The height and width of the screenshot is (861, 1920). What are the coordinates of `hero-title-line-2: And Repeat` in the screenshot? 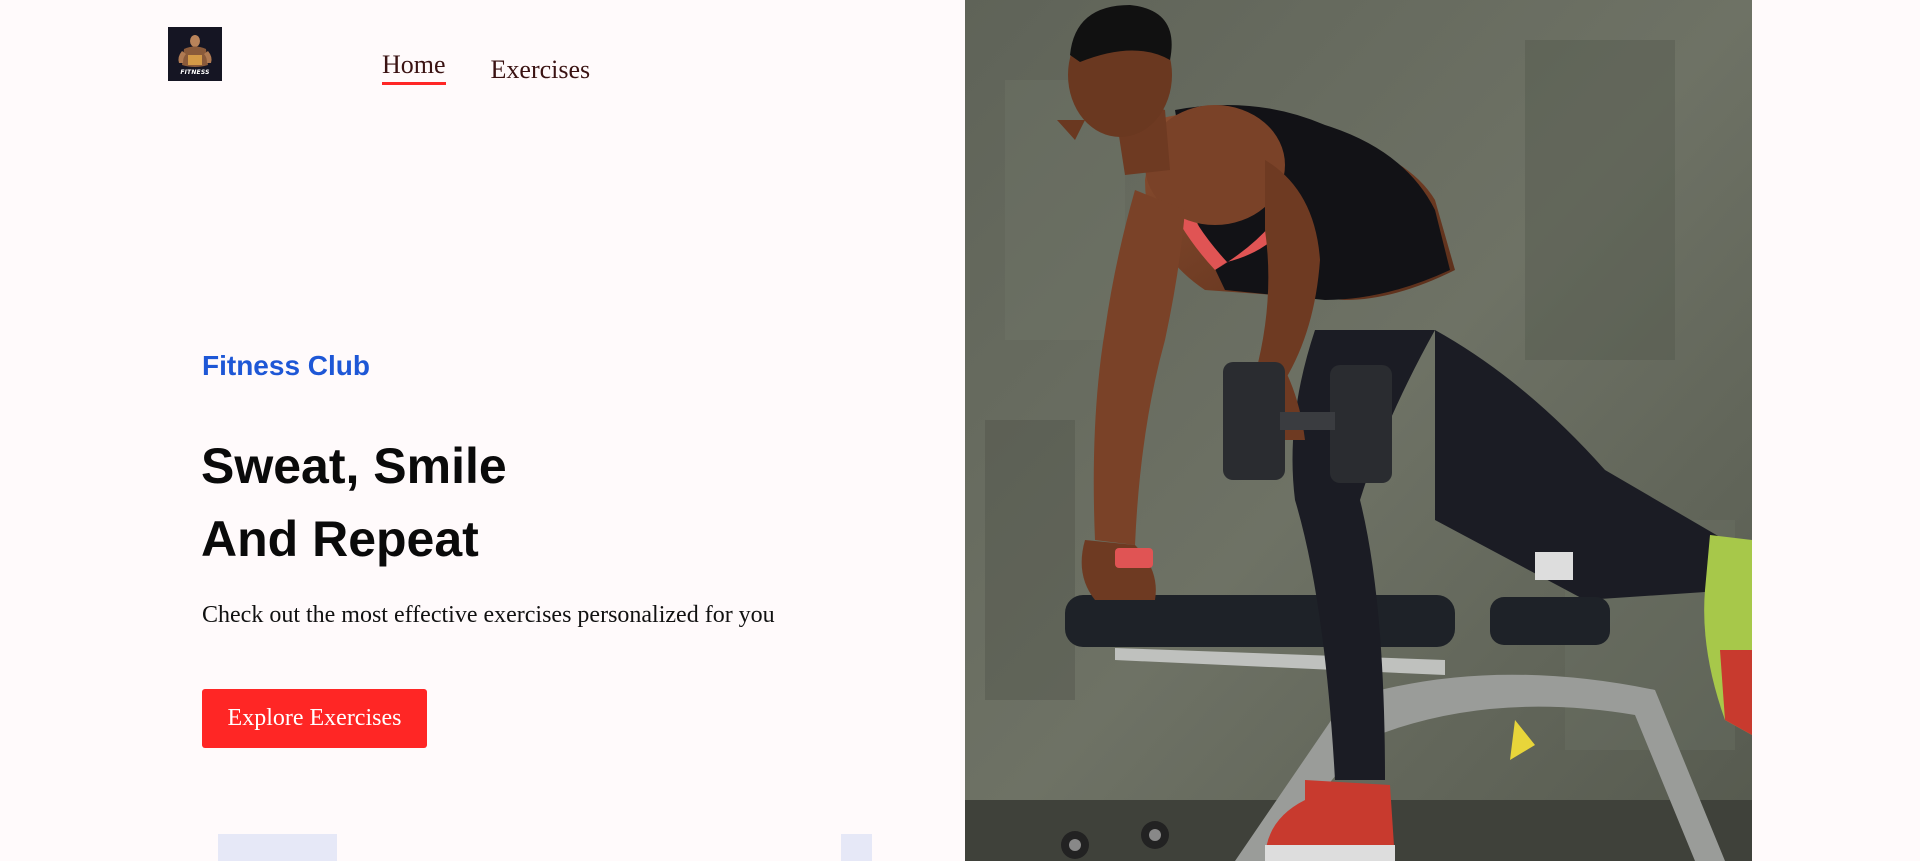 It's located at (340, 539).